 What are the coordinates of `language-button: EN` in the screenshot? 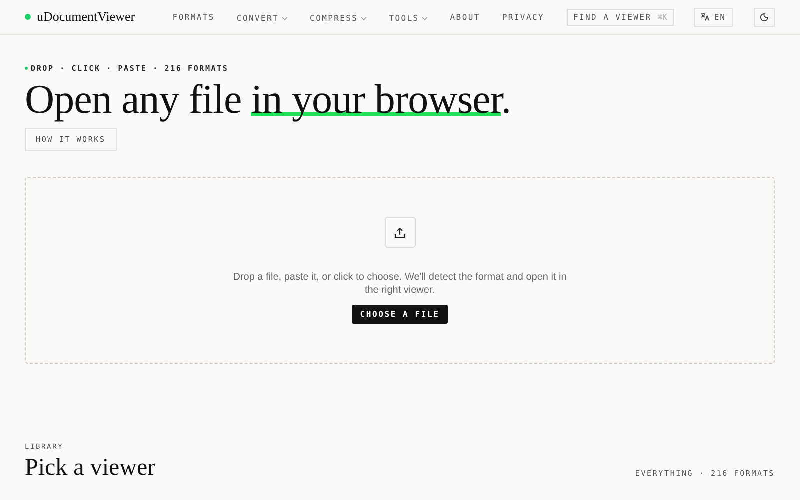 It's located at (713, 17).